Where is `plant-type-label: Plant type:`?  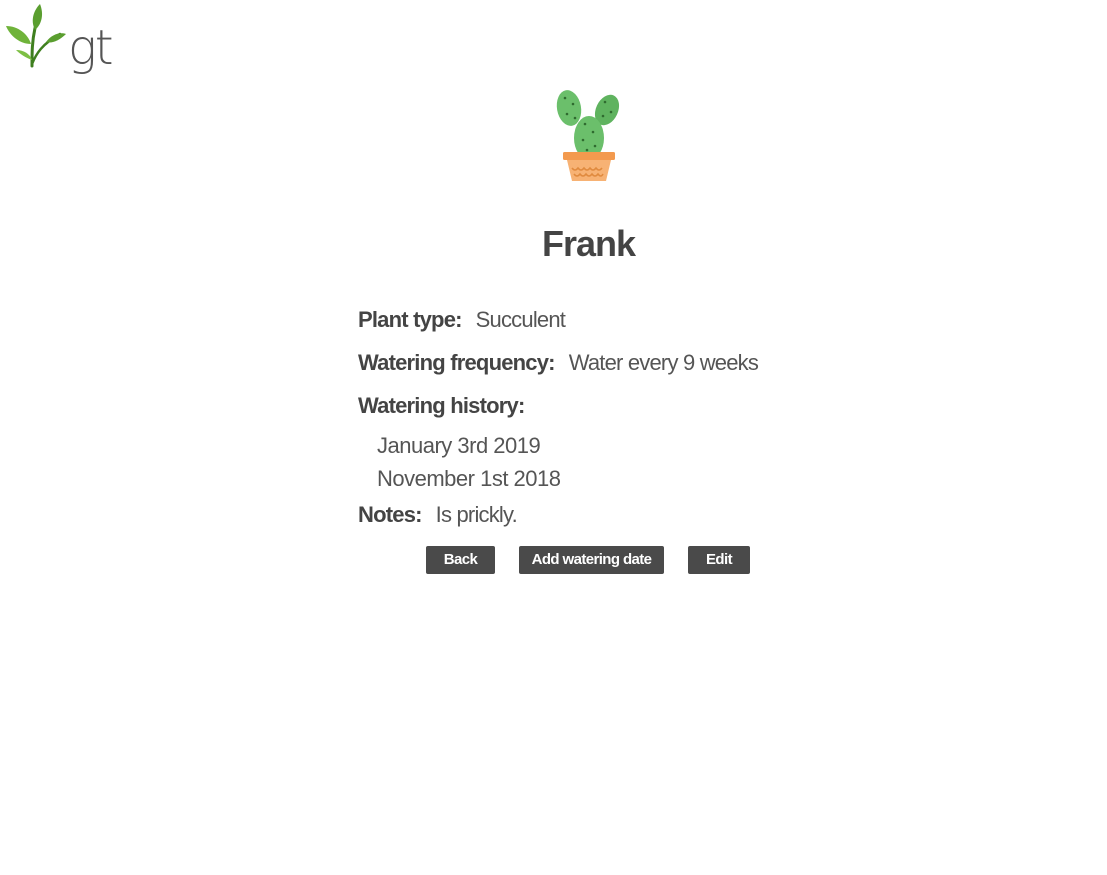
plant-type-label: Plant type: is located at coordinates (410, 319).